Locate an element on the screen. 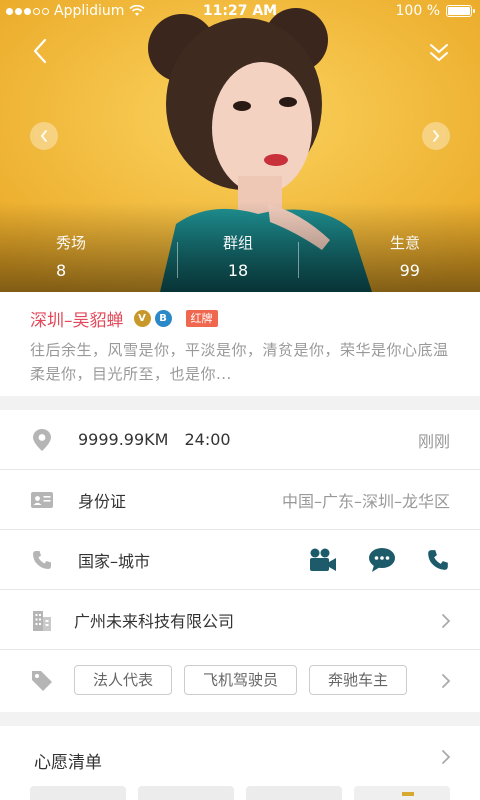 The height and width of the screenshot is (800, 480). wishlist-title: 心愿清单 is located at coordinates (68, 763).